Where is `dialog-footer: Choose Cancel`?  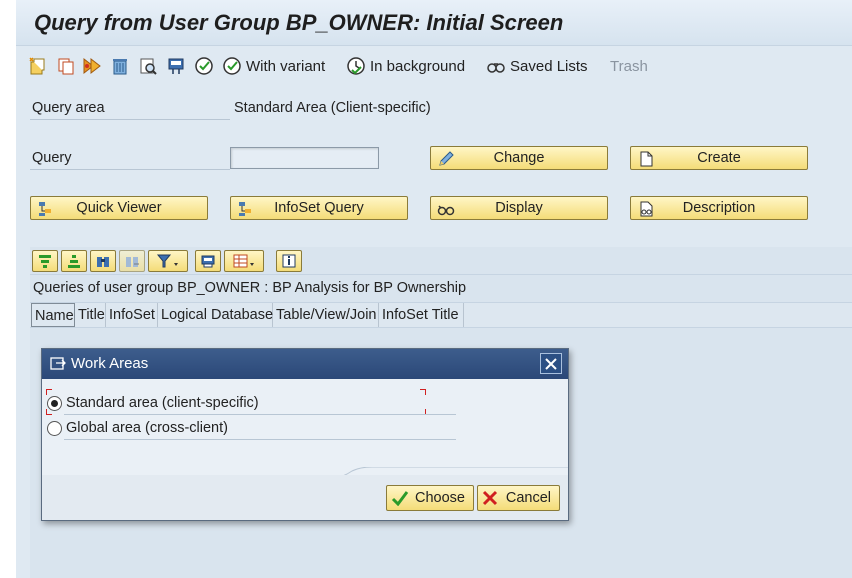 dialog-footer: Choose Cancel is located at coordinates (305, 497).